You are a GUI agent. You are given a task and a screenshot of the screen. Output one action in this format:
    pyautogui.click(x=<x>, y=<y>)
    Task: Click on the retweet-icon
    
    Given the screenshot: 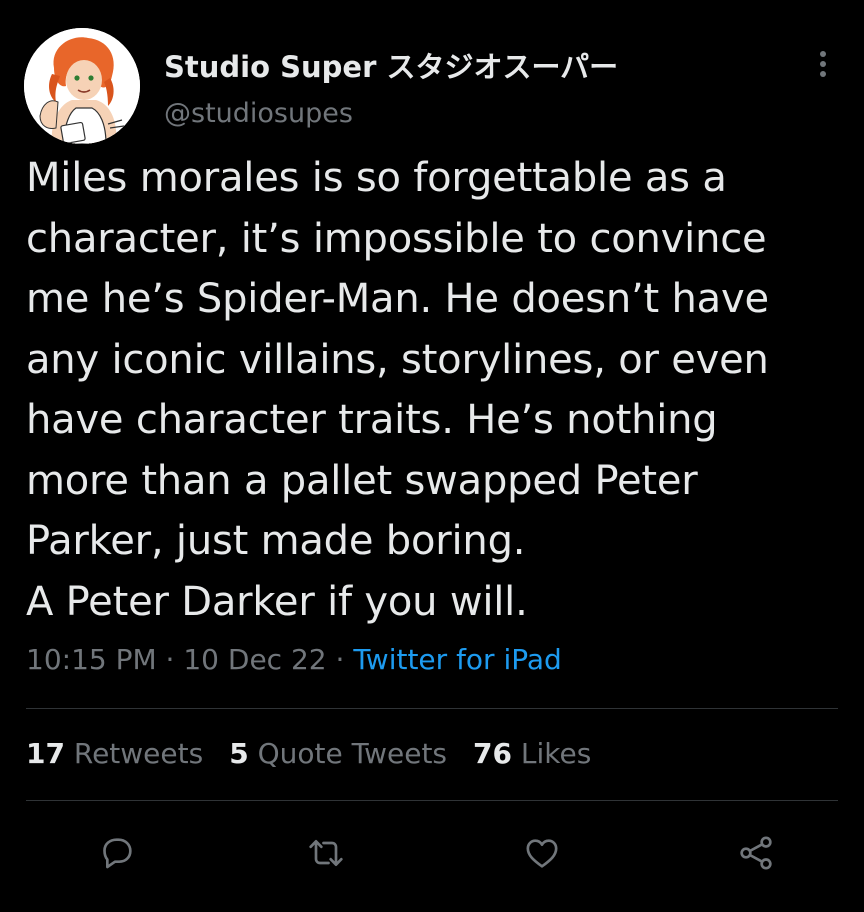 What is the action you would take?
    pyautogui.click(x=326, y=853)
    